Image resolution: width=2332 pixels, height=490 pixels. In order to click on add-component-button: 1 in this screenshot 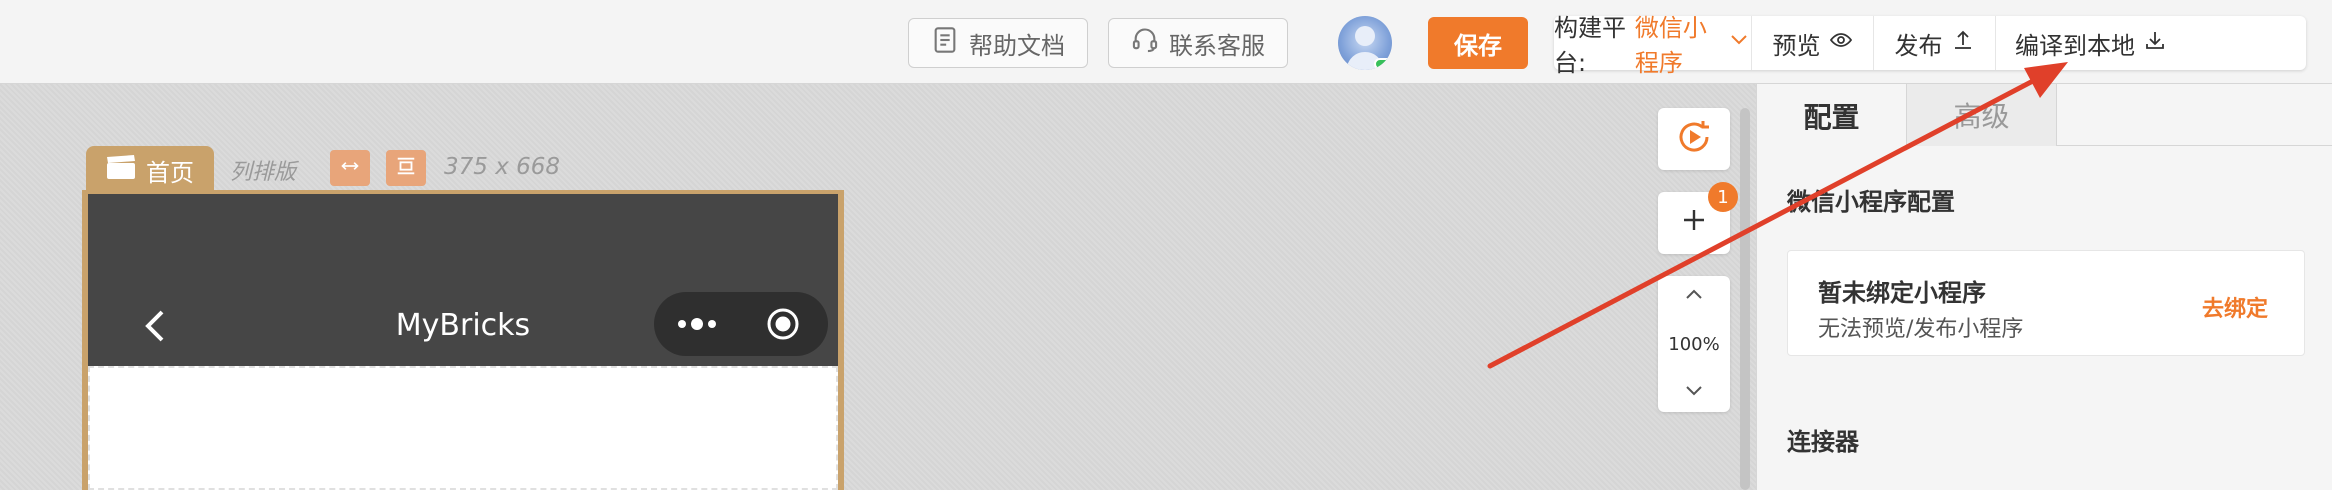, I will do `click(1698, 218)`.